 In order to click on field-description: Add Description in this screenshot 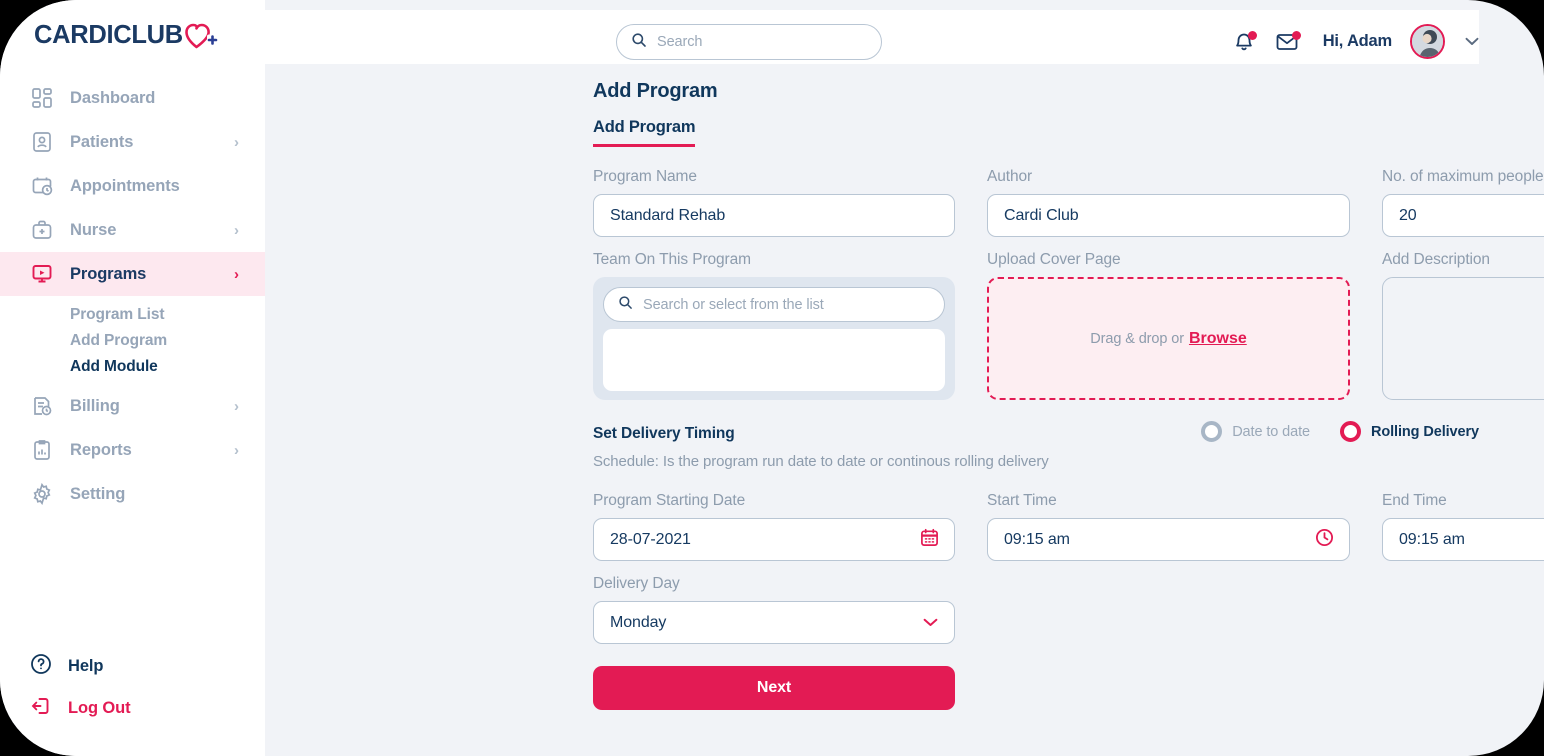, I will do `click(1463, 325)`.